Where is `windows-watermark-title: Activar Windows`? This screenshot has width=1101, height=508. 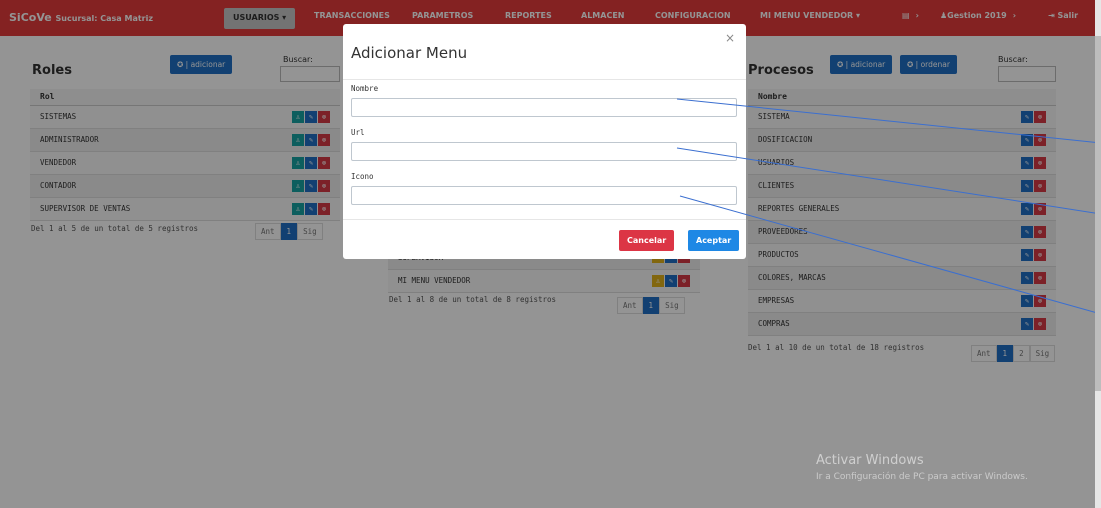 windows-watermark-title: Activar Windows is located at coordinates (870, 460).